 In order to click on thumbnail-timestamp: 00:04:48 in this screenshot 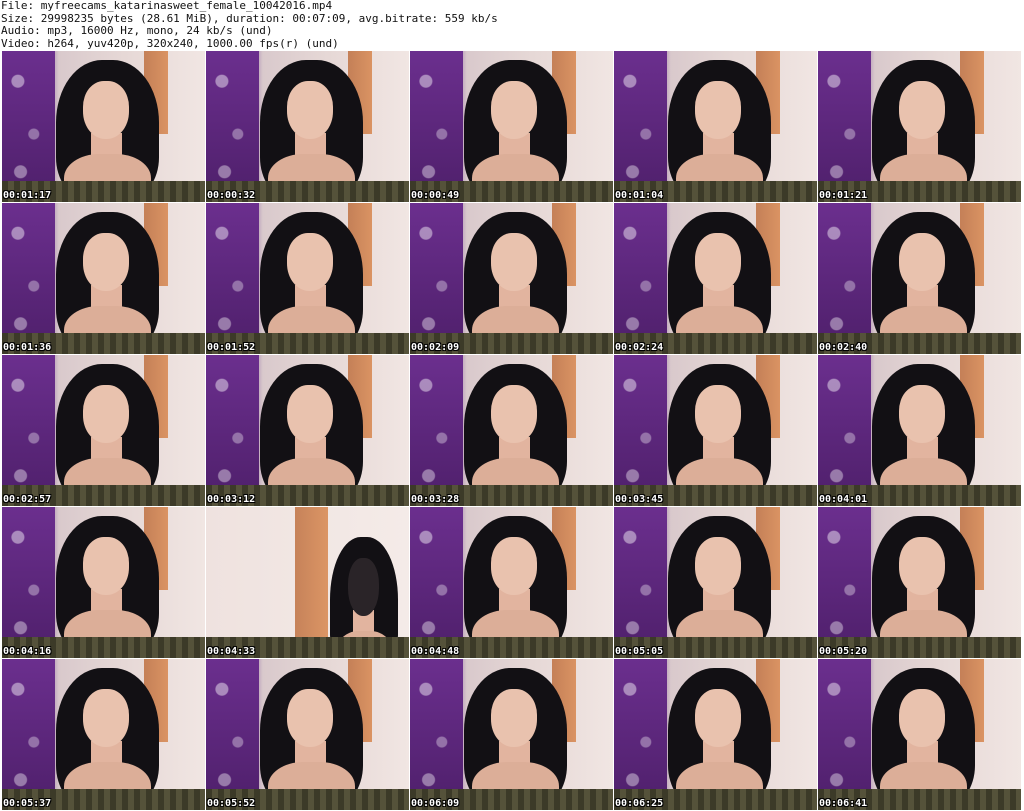, I will do `click(435, 651)`.